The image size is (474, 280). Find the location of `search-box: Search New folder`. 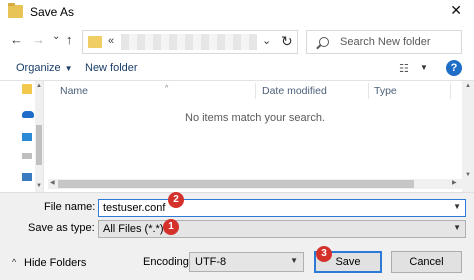

search-box: Search New folder is located at coordinates (384, 42).